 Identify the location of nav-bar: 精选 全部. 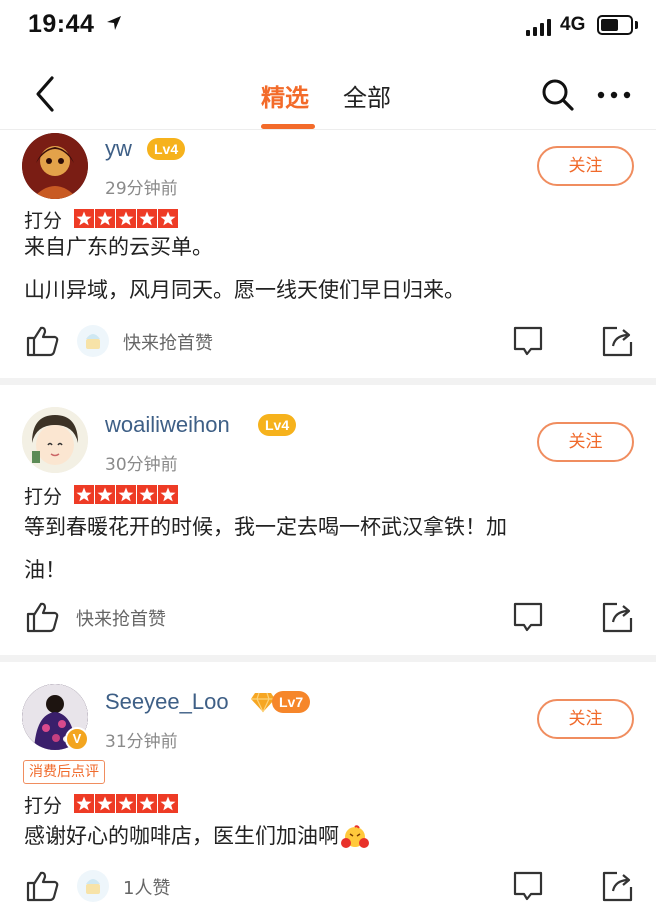
(328, 93).